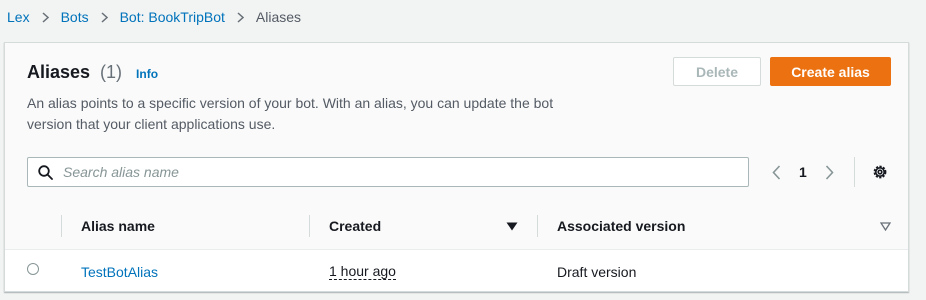 Image resolution: width=926 pixels, height=300 pixels. What do you see at coordinates (776, 172) in the screenshot?
I see `chevron-left-icon` at bounding box center [776, 172].